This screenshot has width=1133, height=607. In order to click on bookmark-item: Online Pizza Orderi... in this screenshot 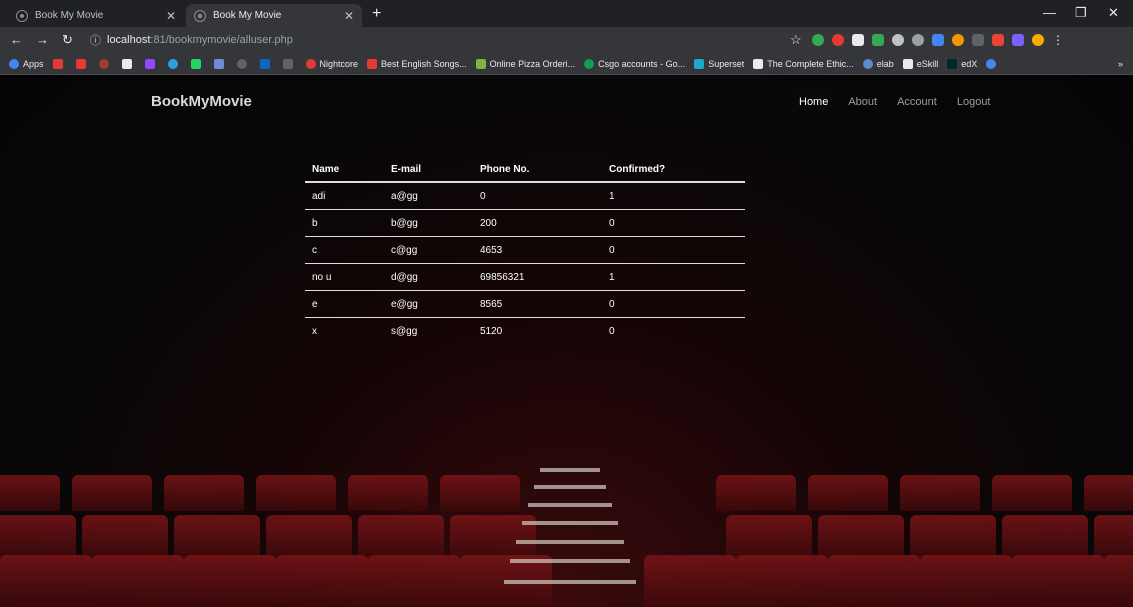, I will do `click(525, 63)`.